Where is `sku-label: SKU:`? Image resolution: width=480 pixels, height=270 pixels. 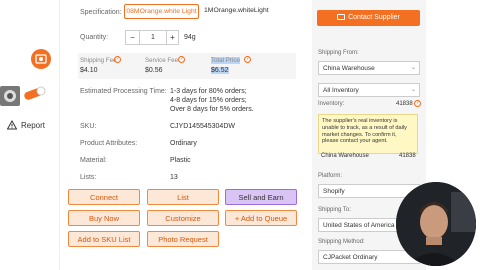 sku-label: SKU: is located at coordinates (88, 126).